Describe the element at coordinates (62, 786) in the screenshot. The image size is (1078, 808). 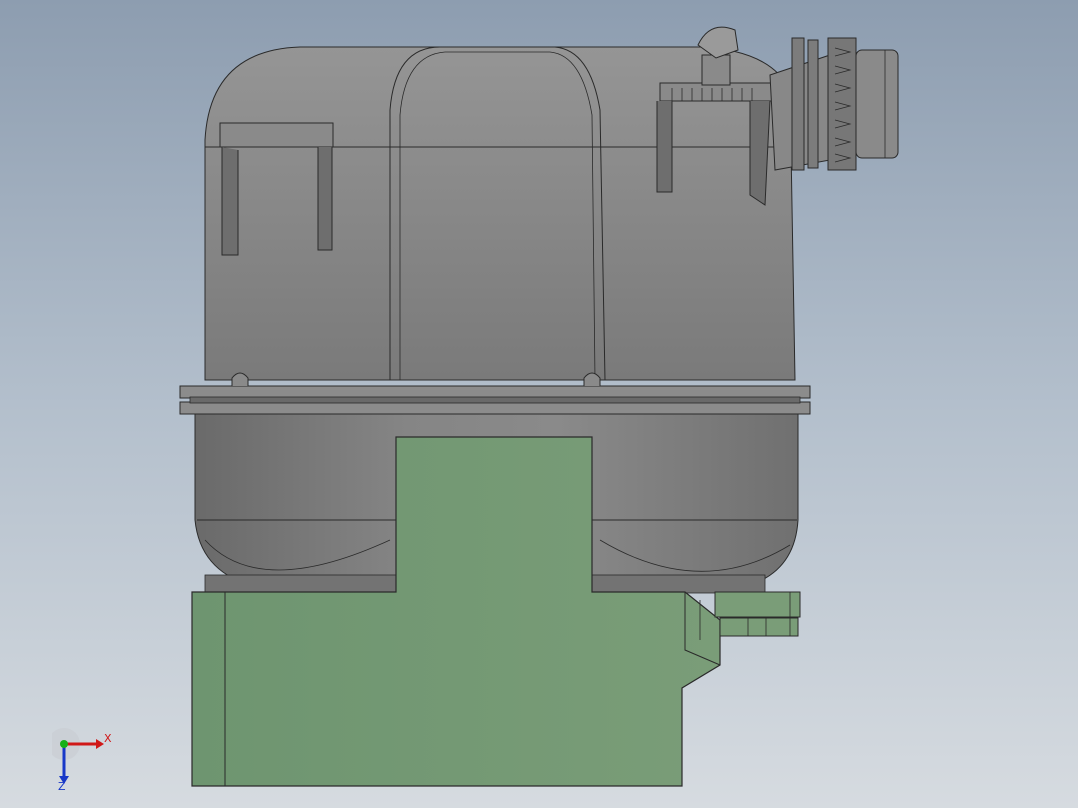
I see `z-axis-label: Z` at that location.